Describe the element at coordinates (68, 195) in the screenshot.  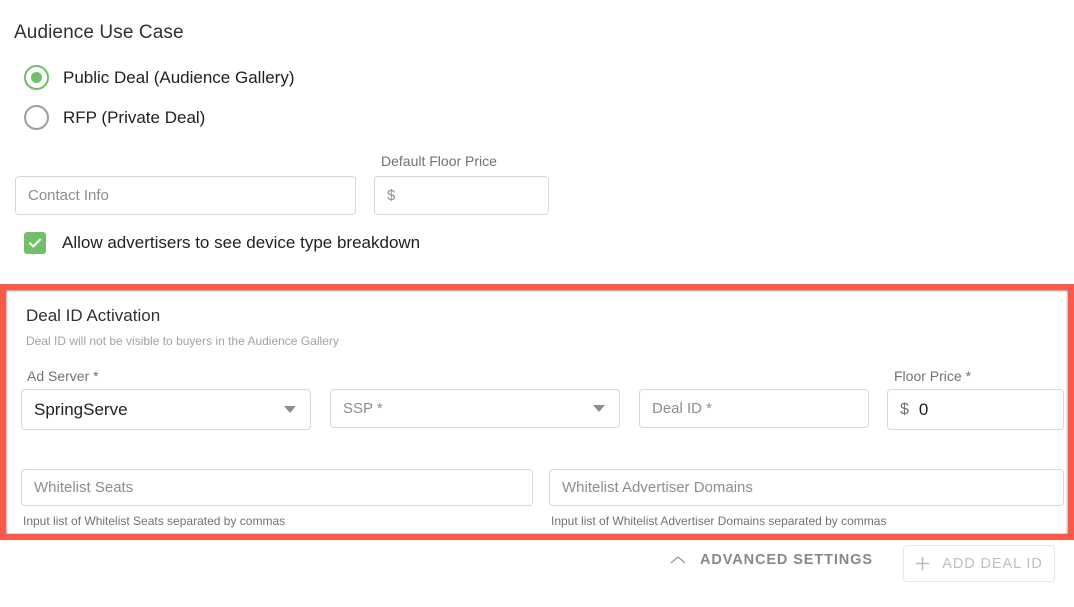
I see `contact-info-placeholder: Contact Info` at that location.